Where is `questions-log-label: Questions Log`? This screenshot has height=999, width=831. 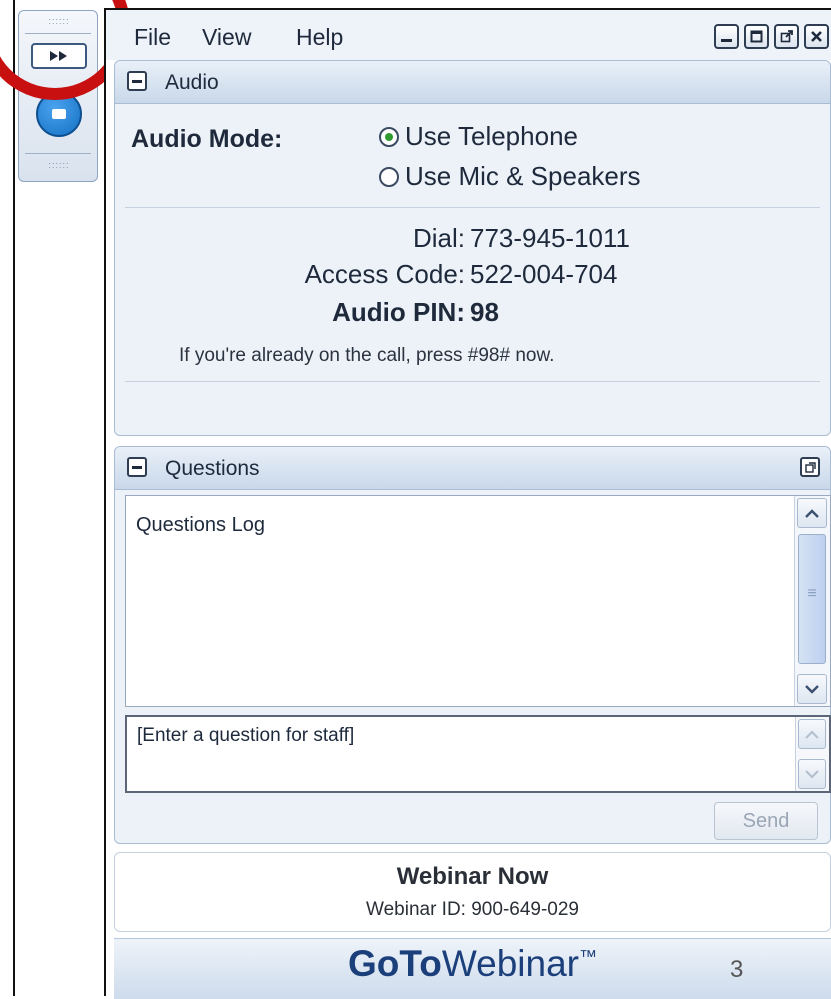 questions-log-label: Questions Log is located at coordinates (200, 525).